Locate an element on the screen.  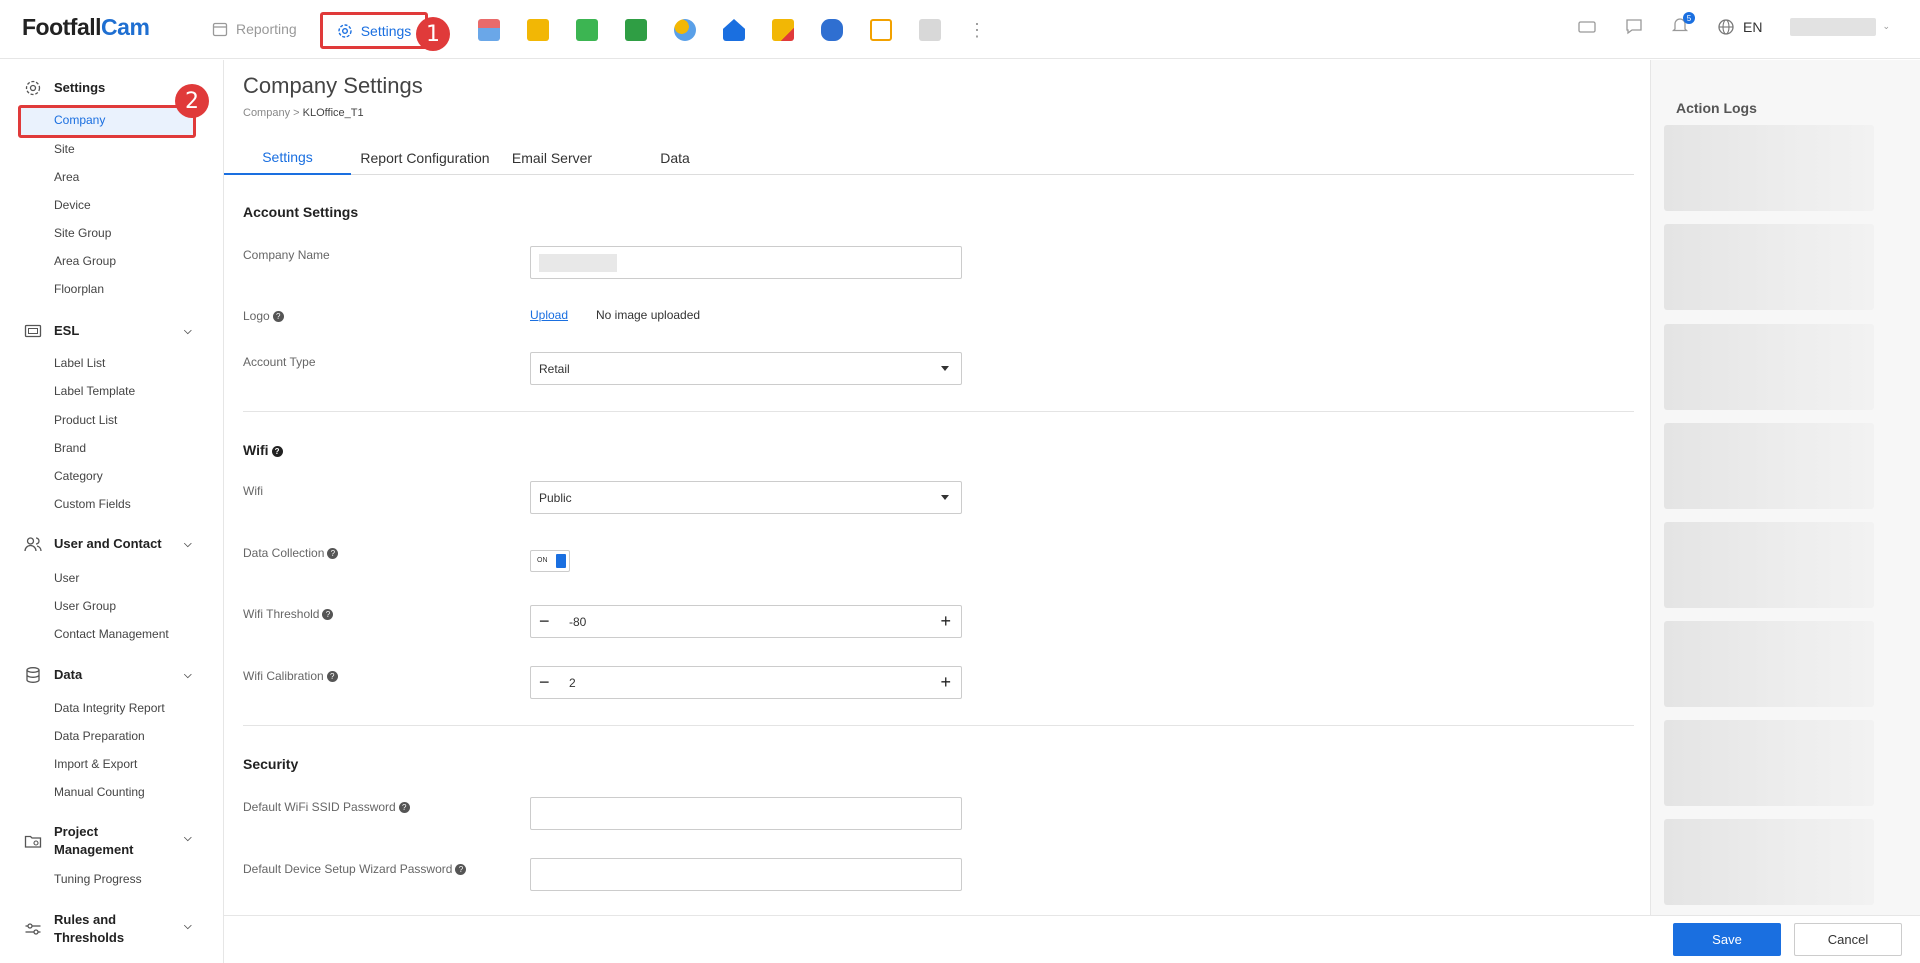
save-button: Save is located at coordinates (1727, 939).